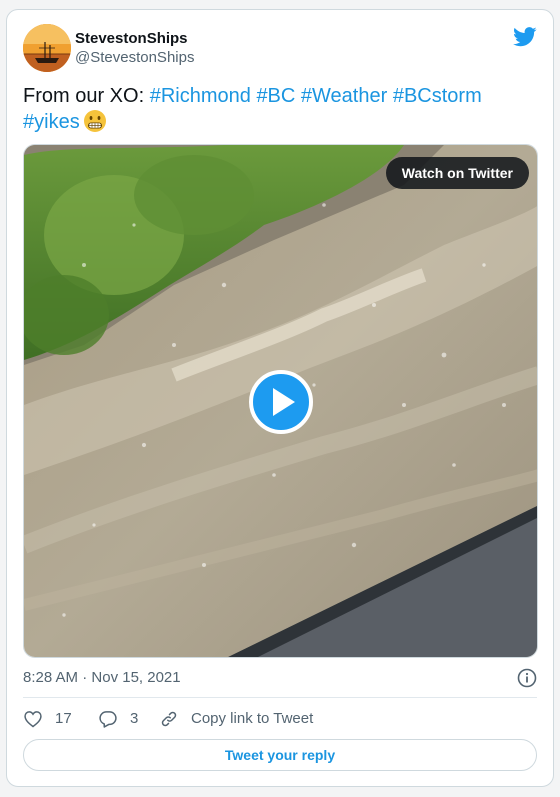  What do you see at coordinates (344, 96) in the screenshot?
I see `hashtag-link: #Weather` at bounding box center [344, 96].